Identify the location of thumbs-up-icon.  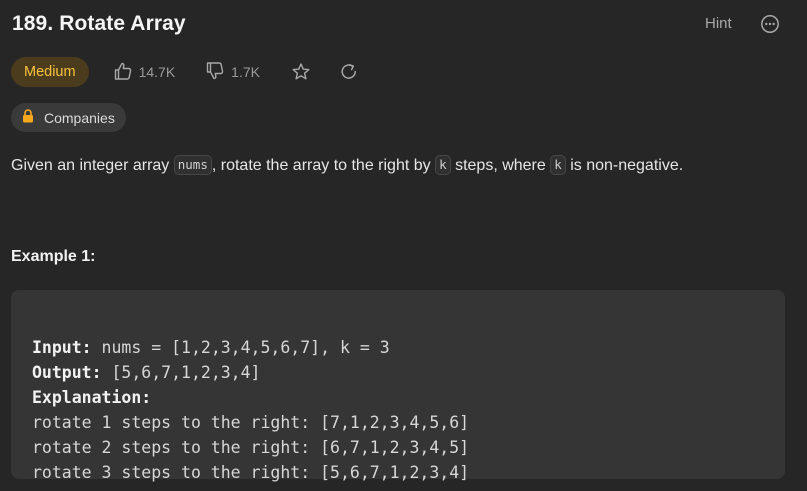
(126, 72).